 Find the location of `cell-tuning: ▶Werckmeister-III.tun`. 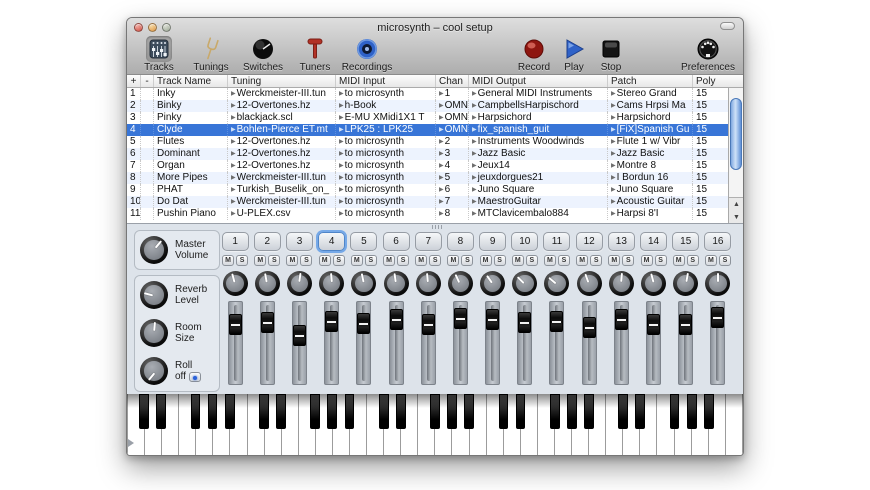

cell-tuning: ▶Werckmeister-III.tun is located at coordinates (282, 178).